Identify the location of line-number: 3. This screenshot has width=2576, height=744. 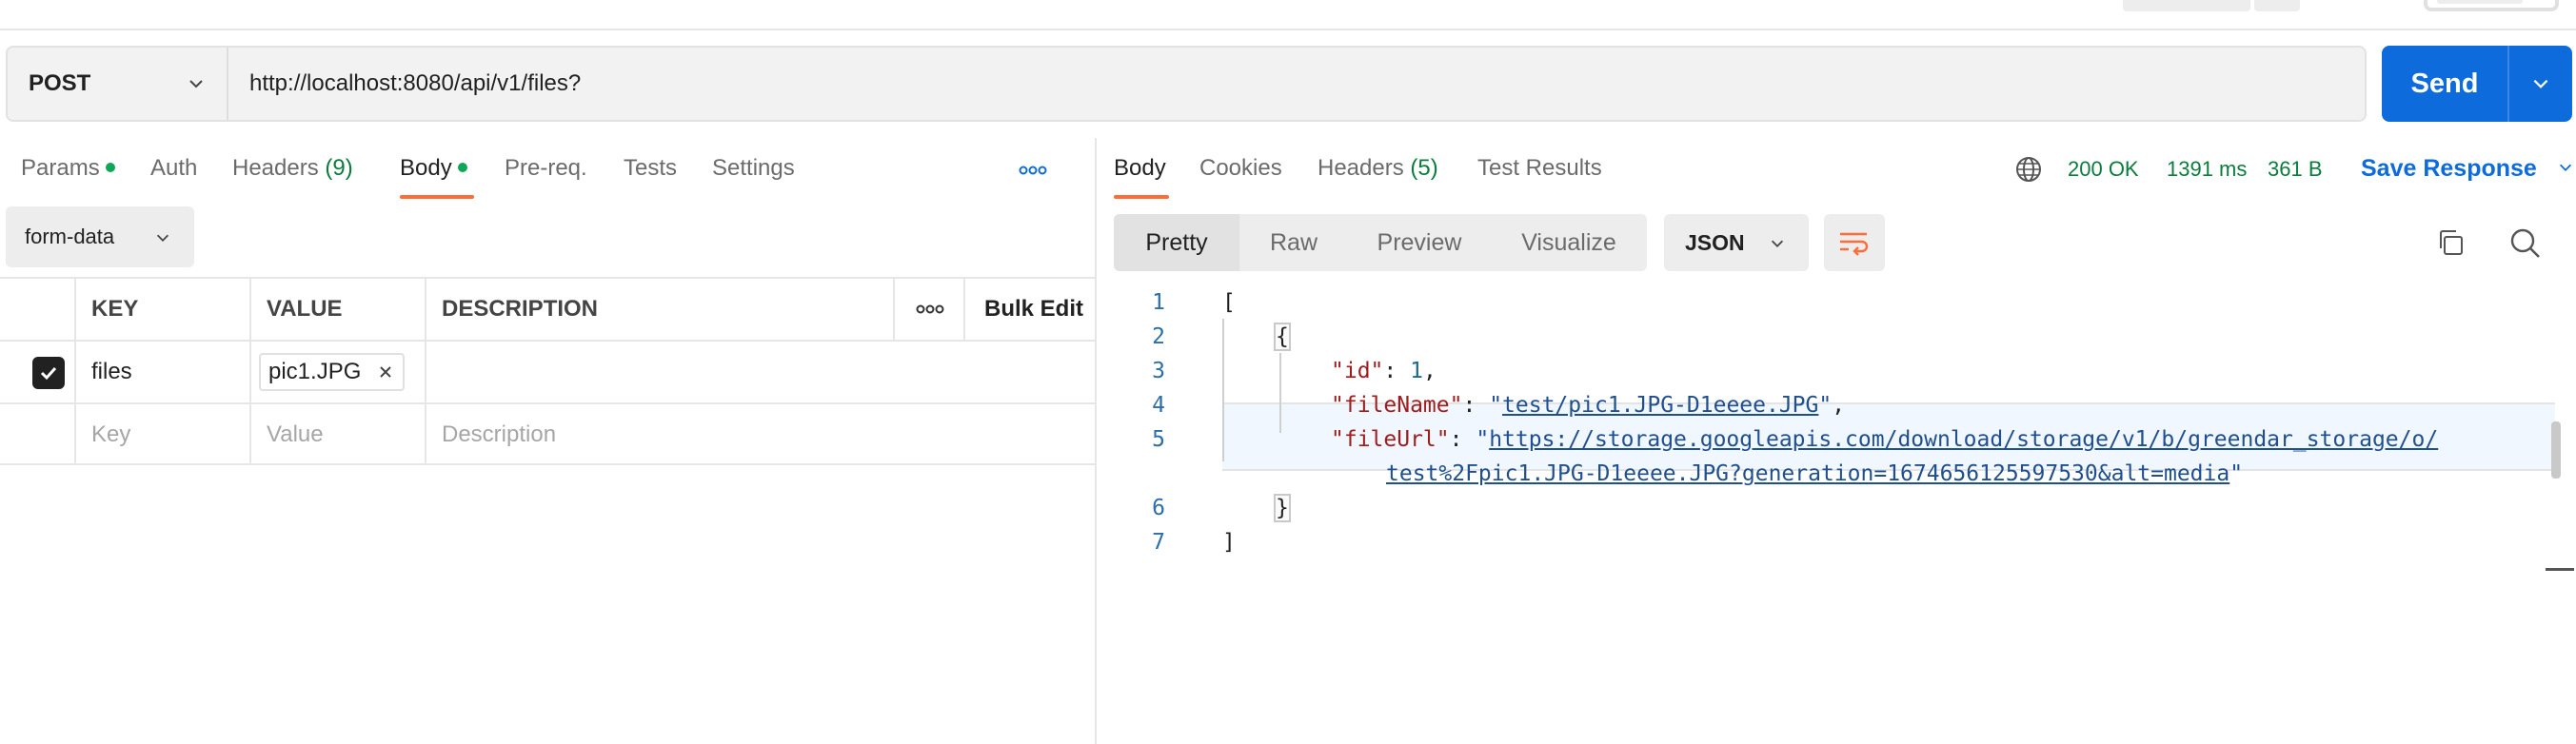
(1158, 371).